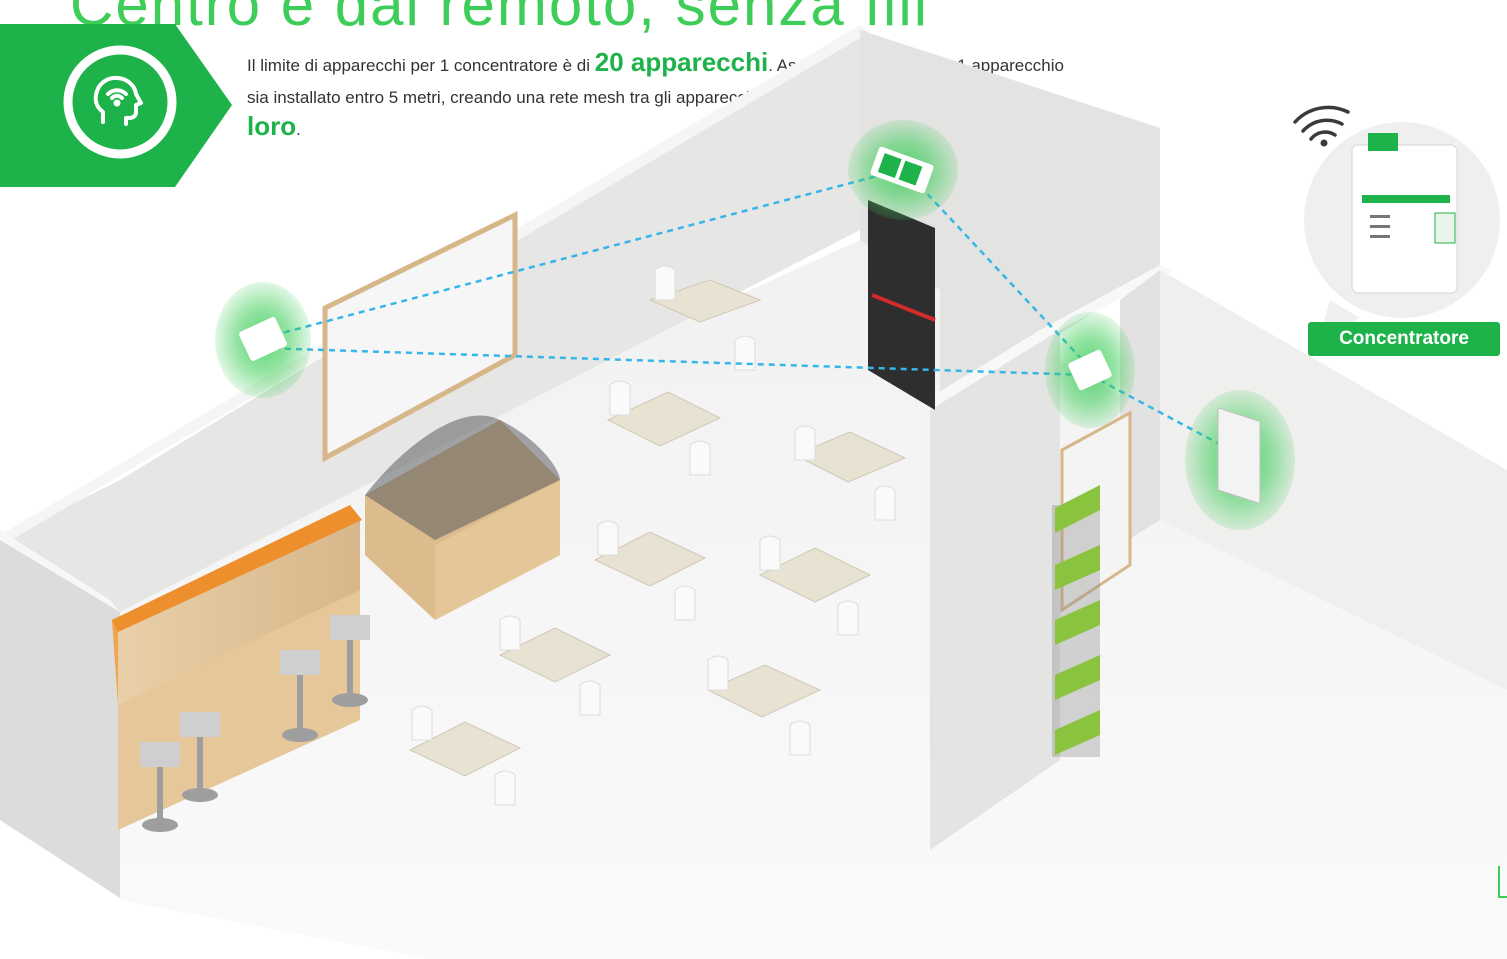 The image size is (1507, 959). I want to click on green-shelf, so click(1076, 621).